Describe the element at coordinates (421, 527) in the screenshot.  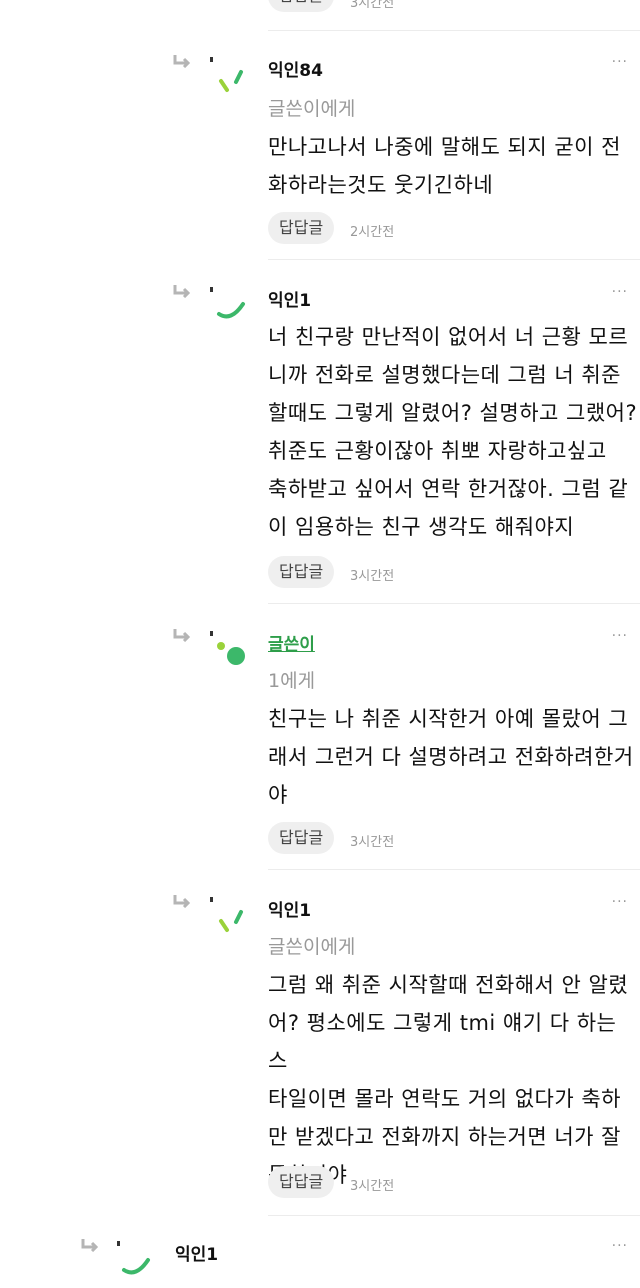
I see `comment-line: 이 임용하는 친구 생각도 해줘야지` at that location.